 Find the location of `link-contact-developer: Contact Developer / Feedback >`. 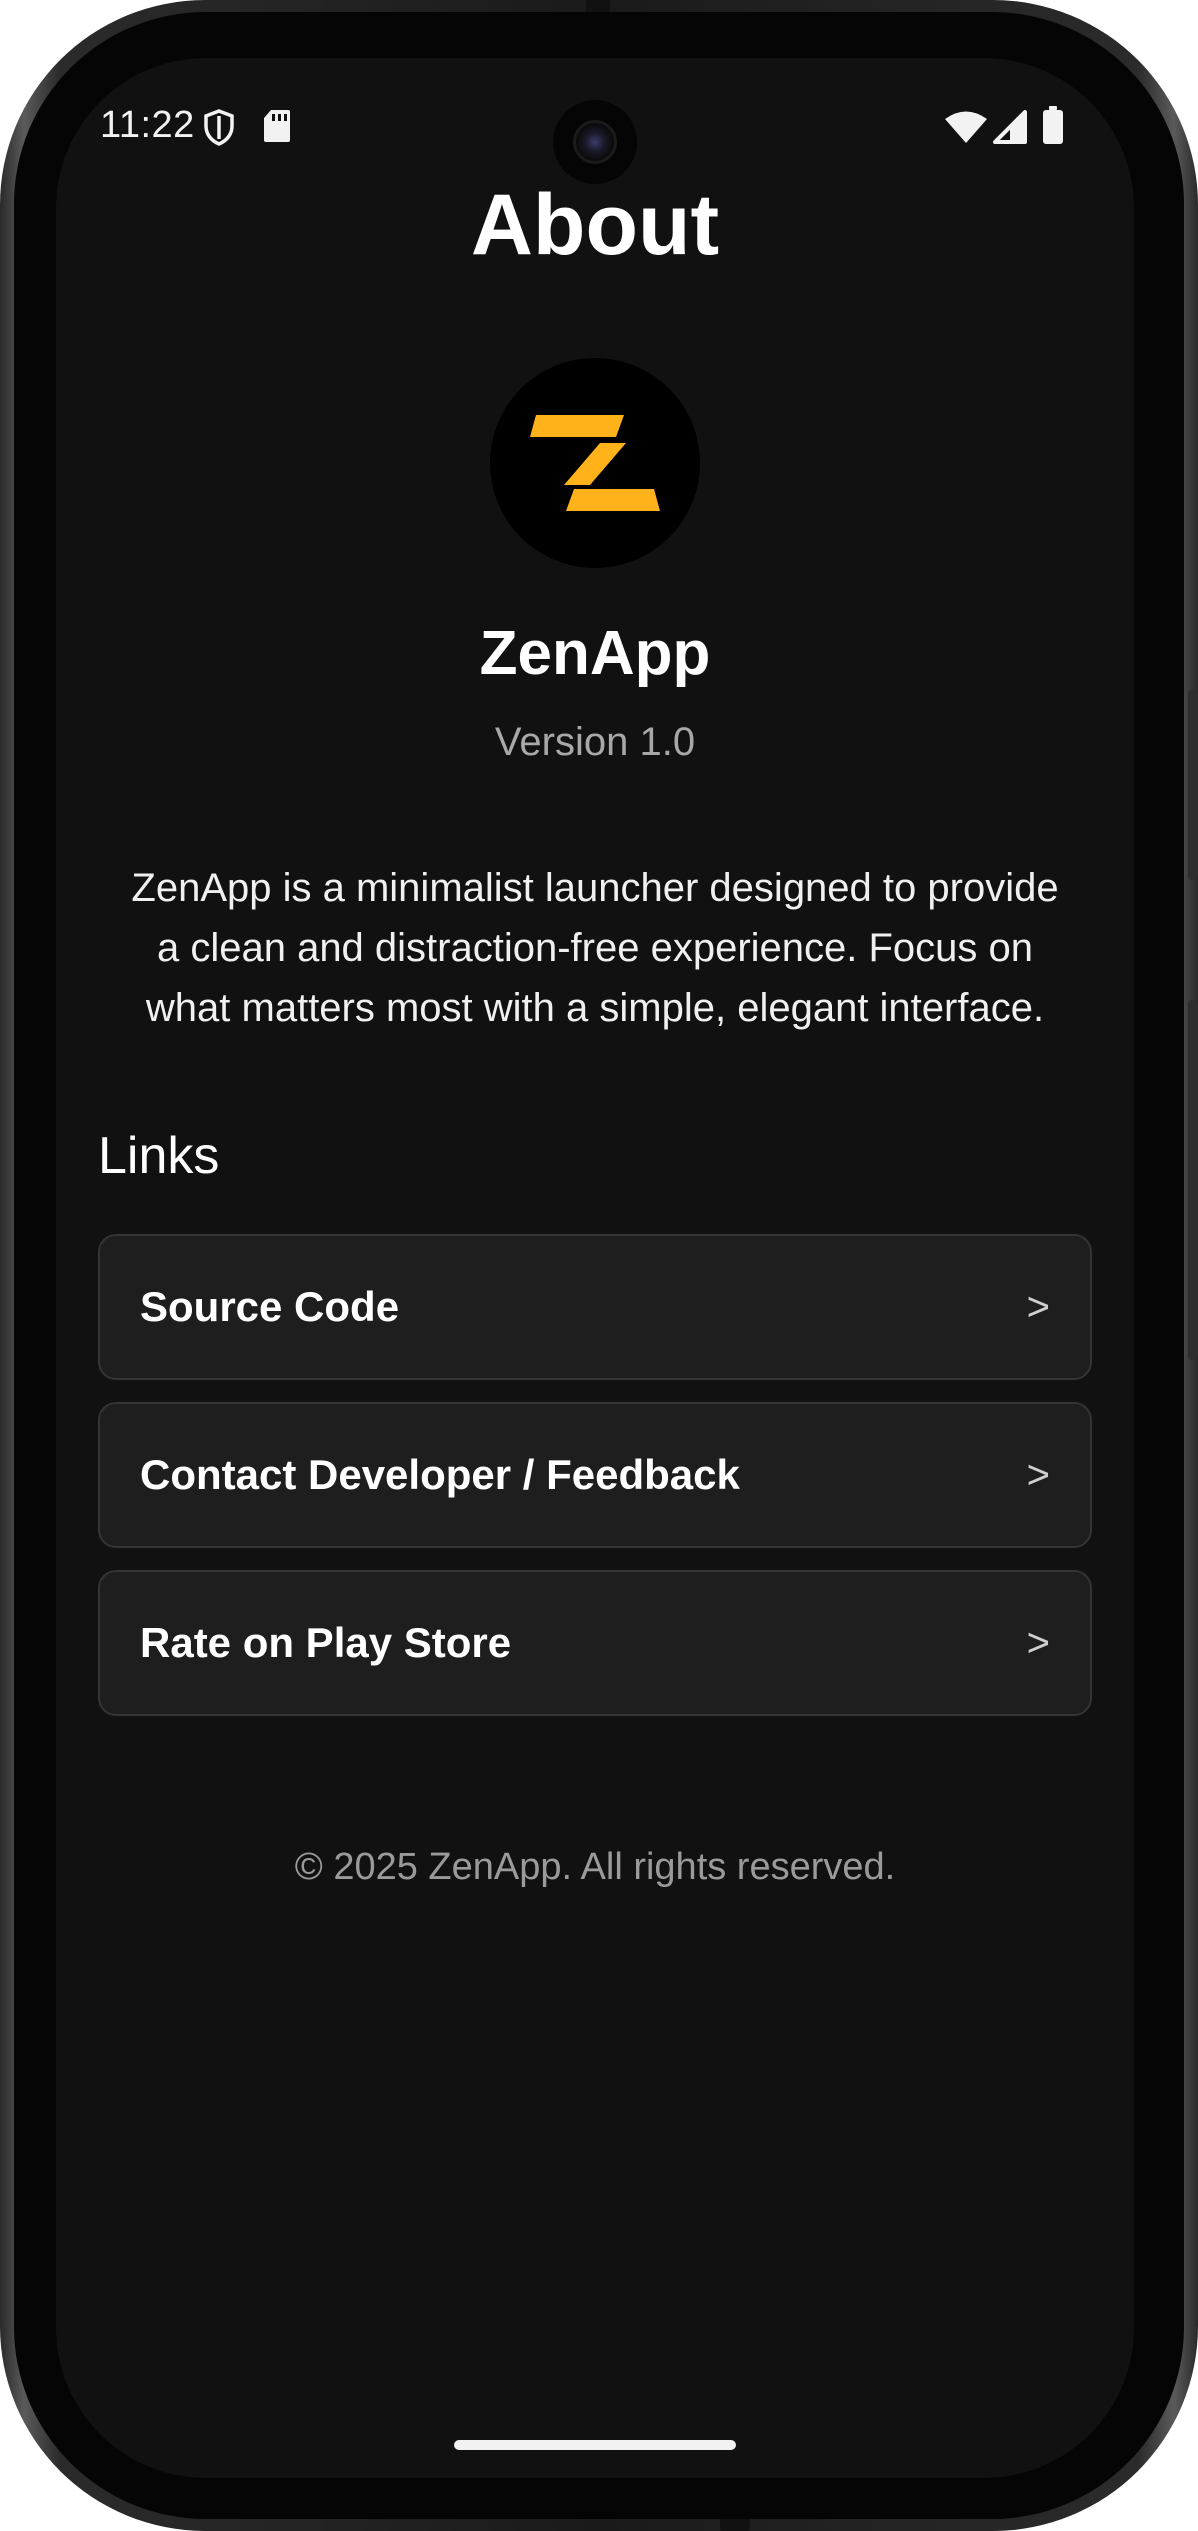

link-contact-developer: Contact Developer / Feedback > is located at coordinates (595, 1475).